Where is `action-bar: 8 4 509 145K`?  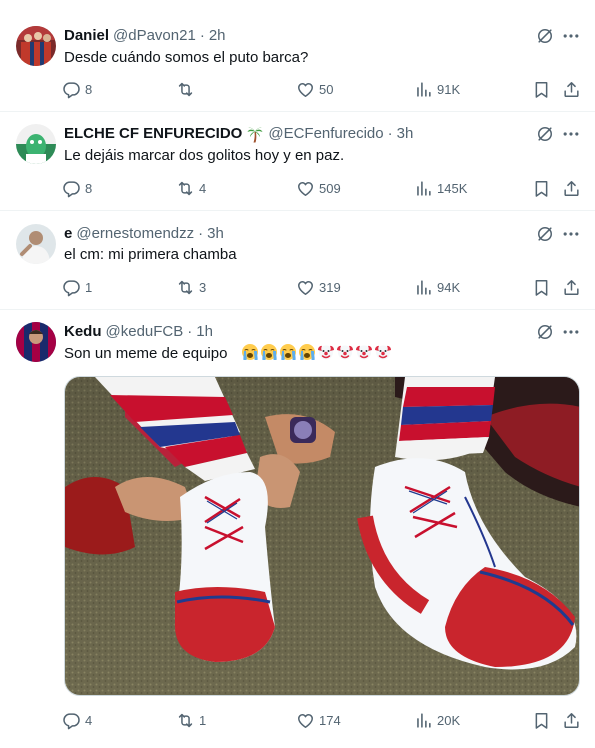 action-bar: 8 4 509 145K is located at coordinates (322, 188).